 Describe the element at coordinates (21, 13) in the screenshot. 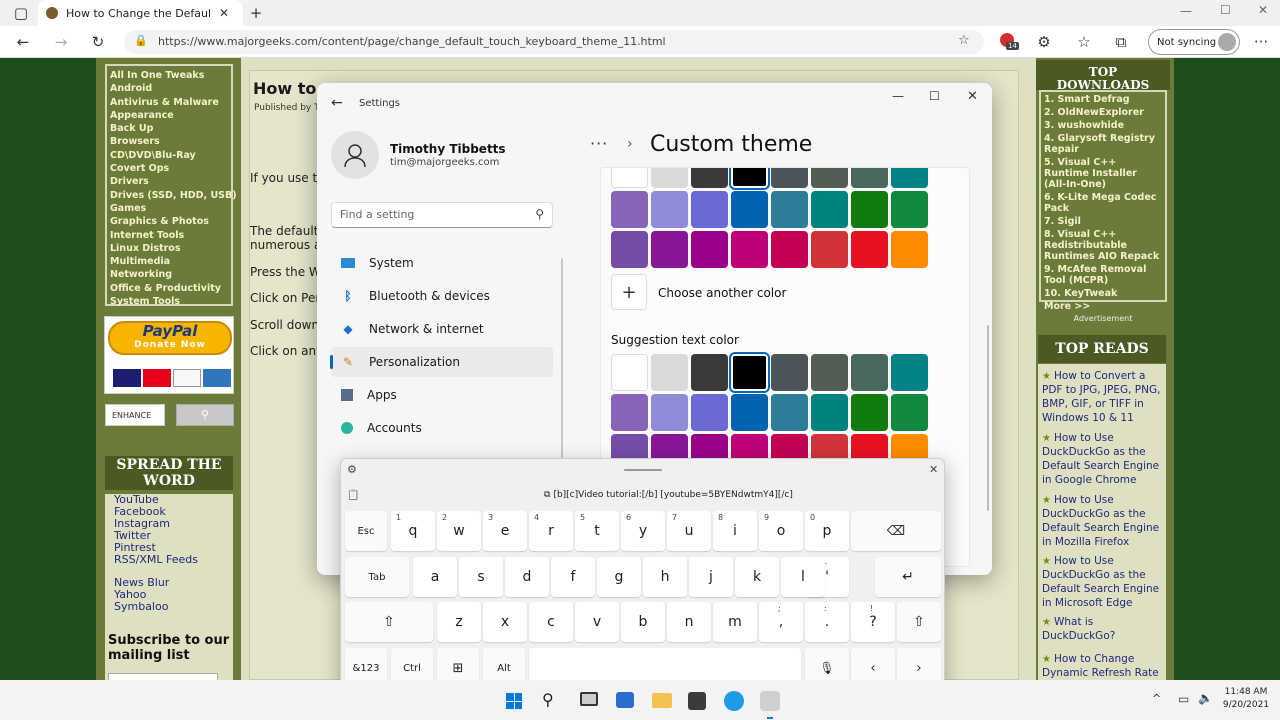

I see `tab-actions-icon: ▢` at that location.